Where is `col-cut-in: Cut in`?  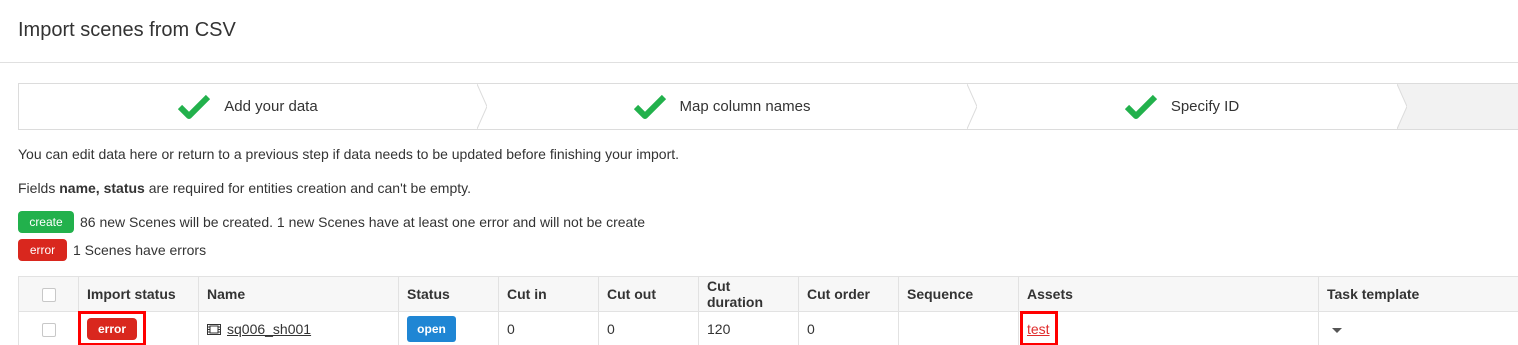 col-cut-in: Cut in is located at coordinates (548, 294).